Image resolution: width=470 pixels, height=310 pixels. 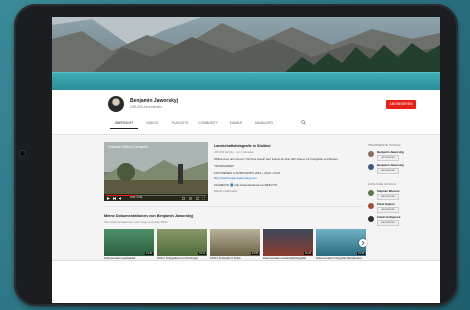 I want to click on tab-playlists: PLAYLISTS, so click(x=180, y=125).